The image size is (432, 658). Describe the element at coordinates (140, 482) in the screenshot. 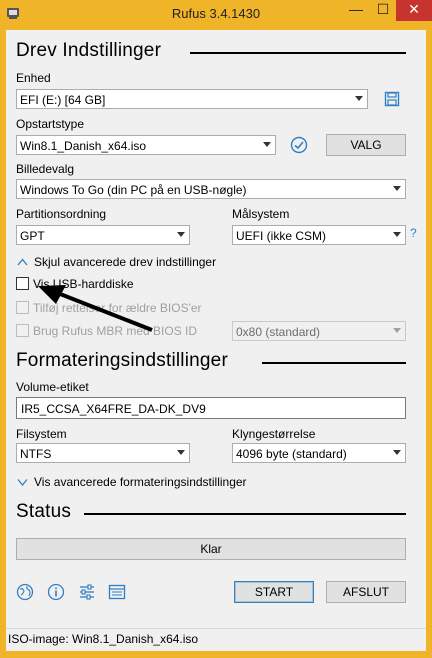

I see `show-advanced-format-toggle: Vis avancerede formateringsindstillinger` at that location.